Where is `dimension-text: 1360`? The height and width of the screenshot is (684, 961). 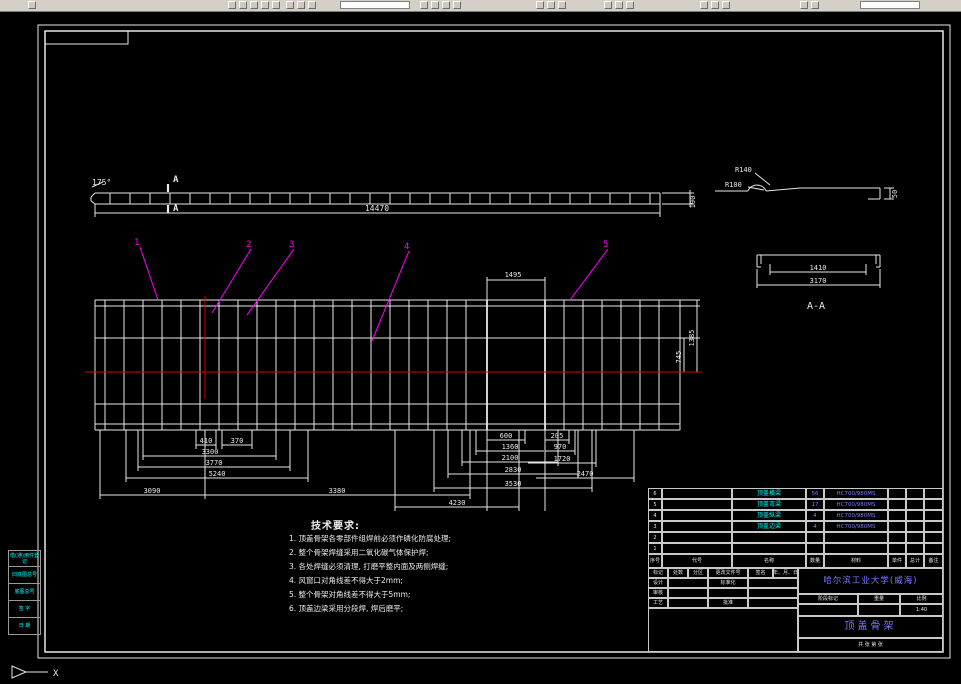
dimension-text: 1360 is located at coordinates (510, 447).